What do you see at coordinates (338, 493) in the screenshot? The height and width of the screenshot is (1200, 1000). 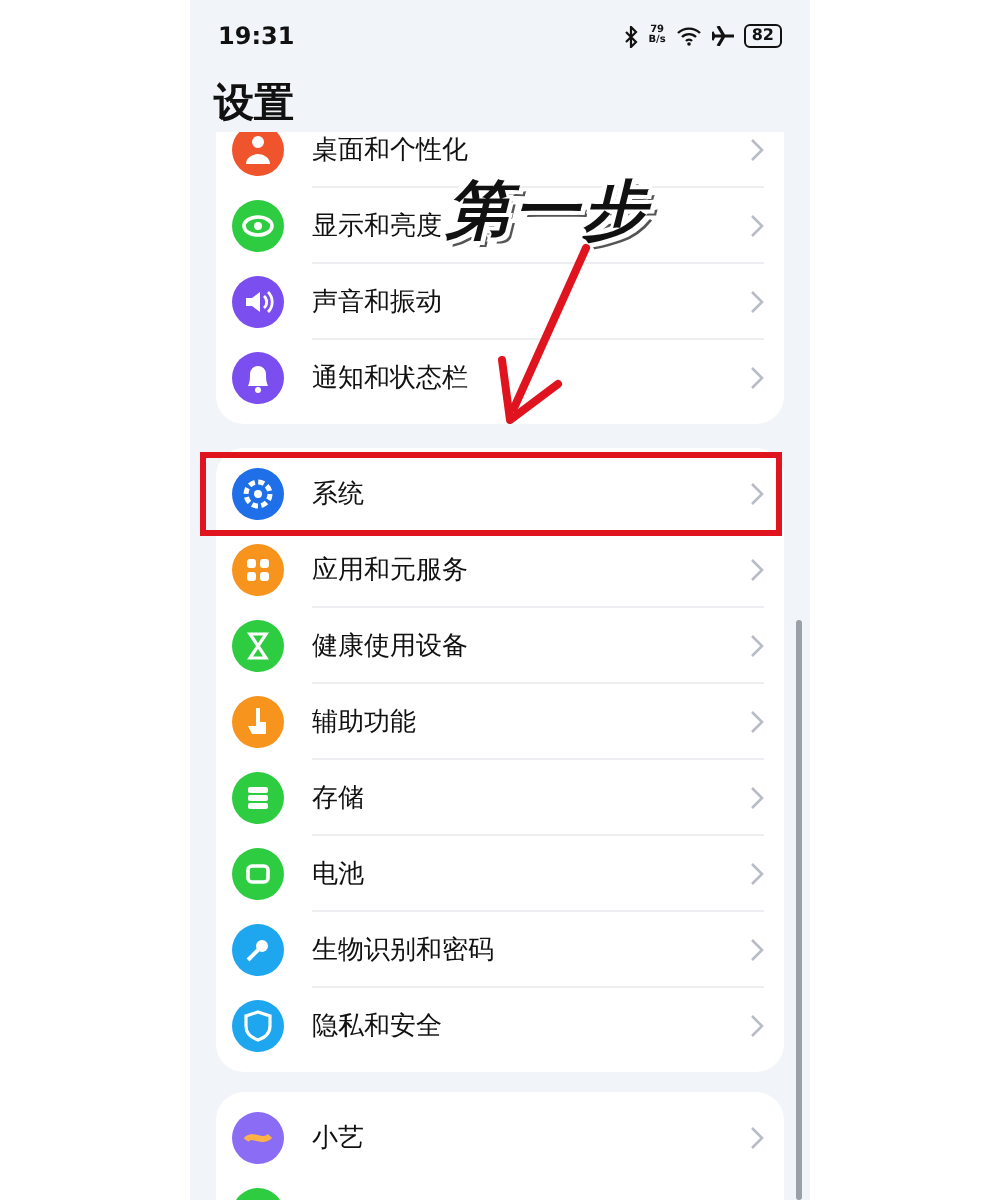 I see `settings-item: 系统` at bounding box center [338, 493].